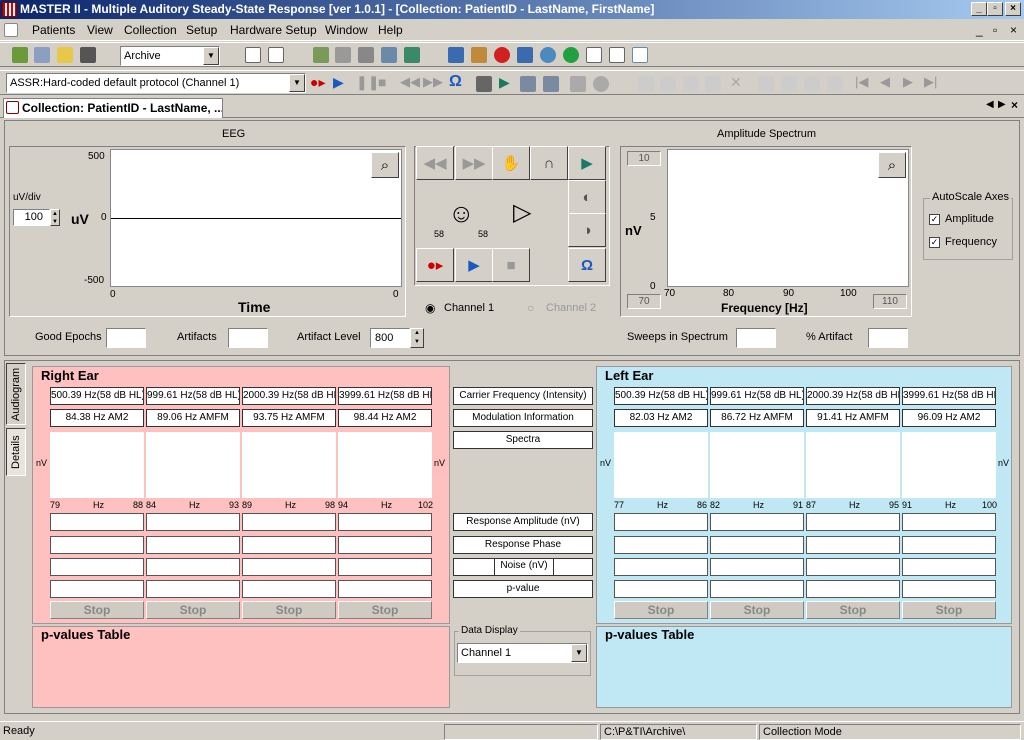 The image size is (1024, 740). What do you see at coordinates (484, 84) in the screenshot?
I see `headphones-icon` at bounding box center [484, 84].